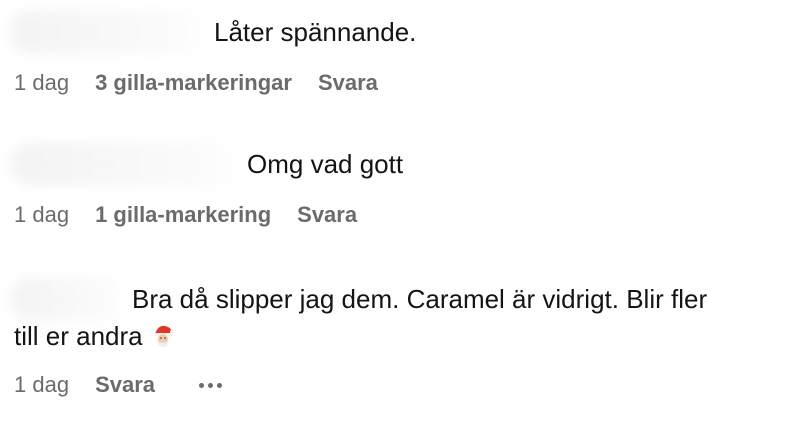 The width and height of the screenshot is (800, 439). I want to click on likes-count-button: 3 gilla-markeringar, so click(193, 83).